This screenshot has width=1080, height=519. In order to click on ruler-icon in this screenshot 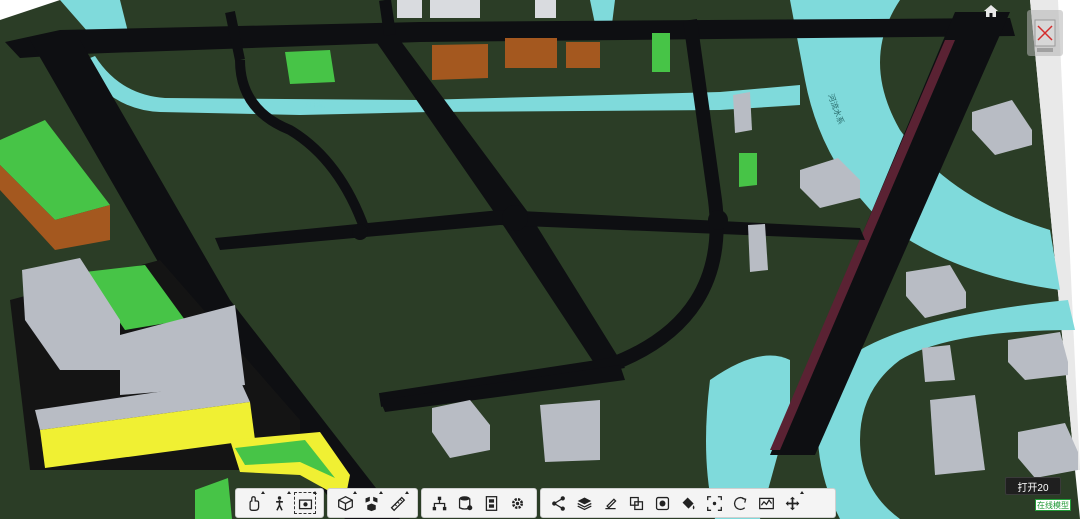, I will do `click(397, 503)`.